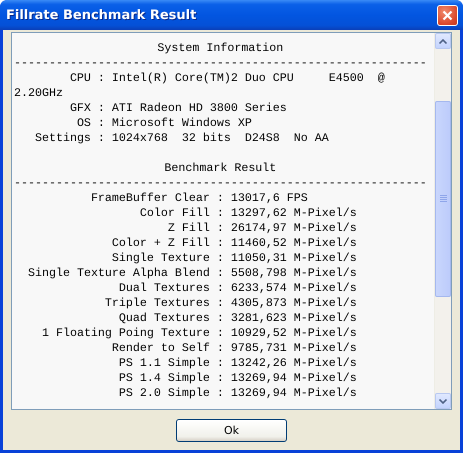 This screenshot has width=463, height=453. I want to click on info-line: OS : Microsoft Windows XP, so click(164, 123).